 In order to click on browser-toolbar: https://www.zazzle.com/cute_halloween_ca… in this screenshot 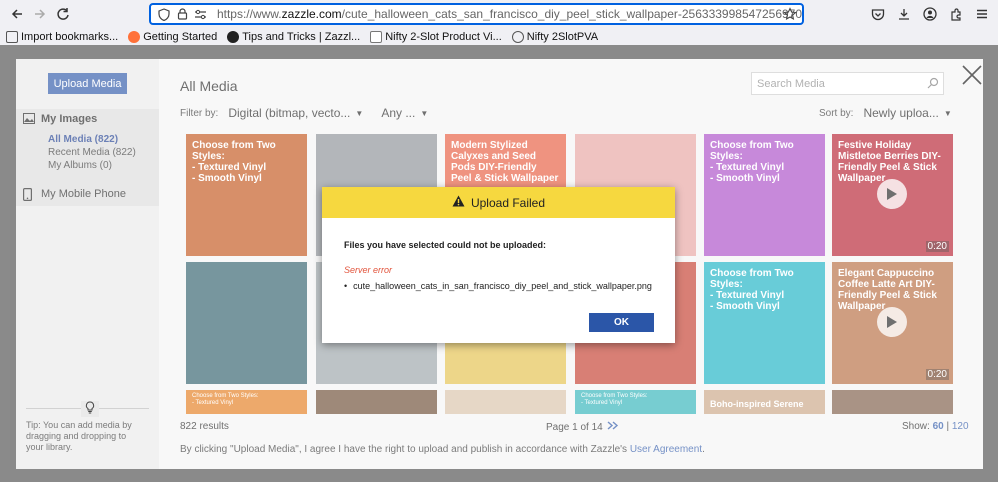, I will do `click(499, 14)`.